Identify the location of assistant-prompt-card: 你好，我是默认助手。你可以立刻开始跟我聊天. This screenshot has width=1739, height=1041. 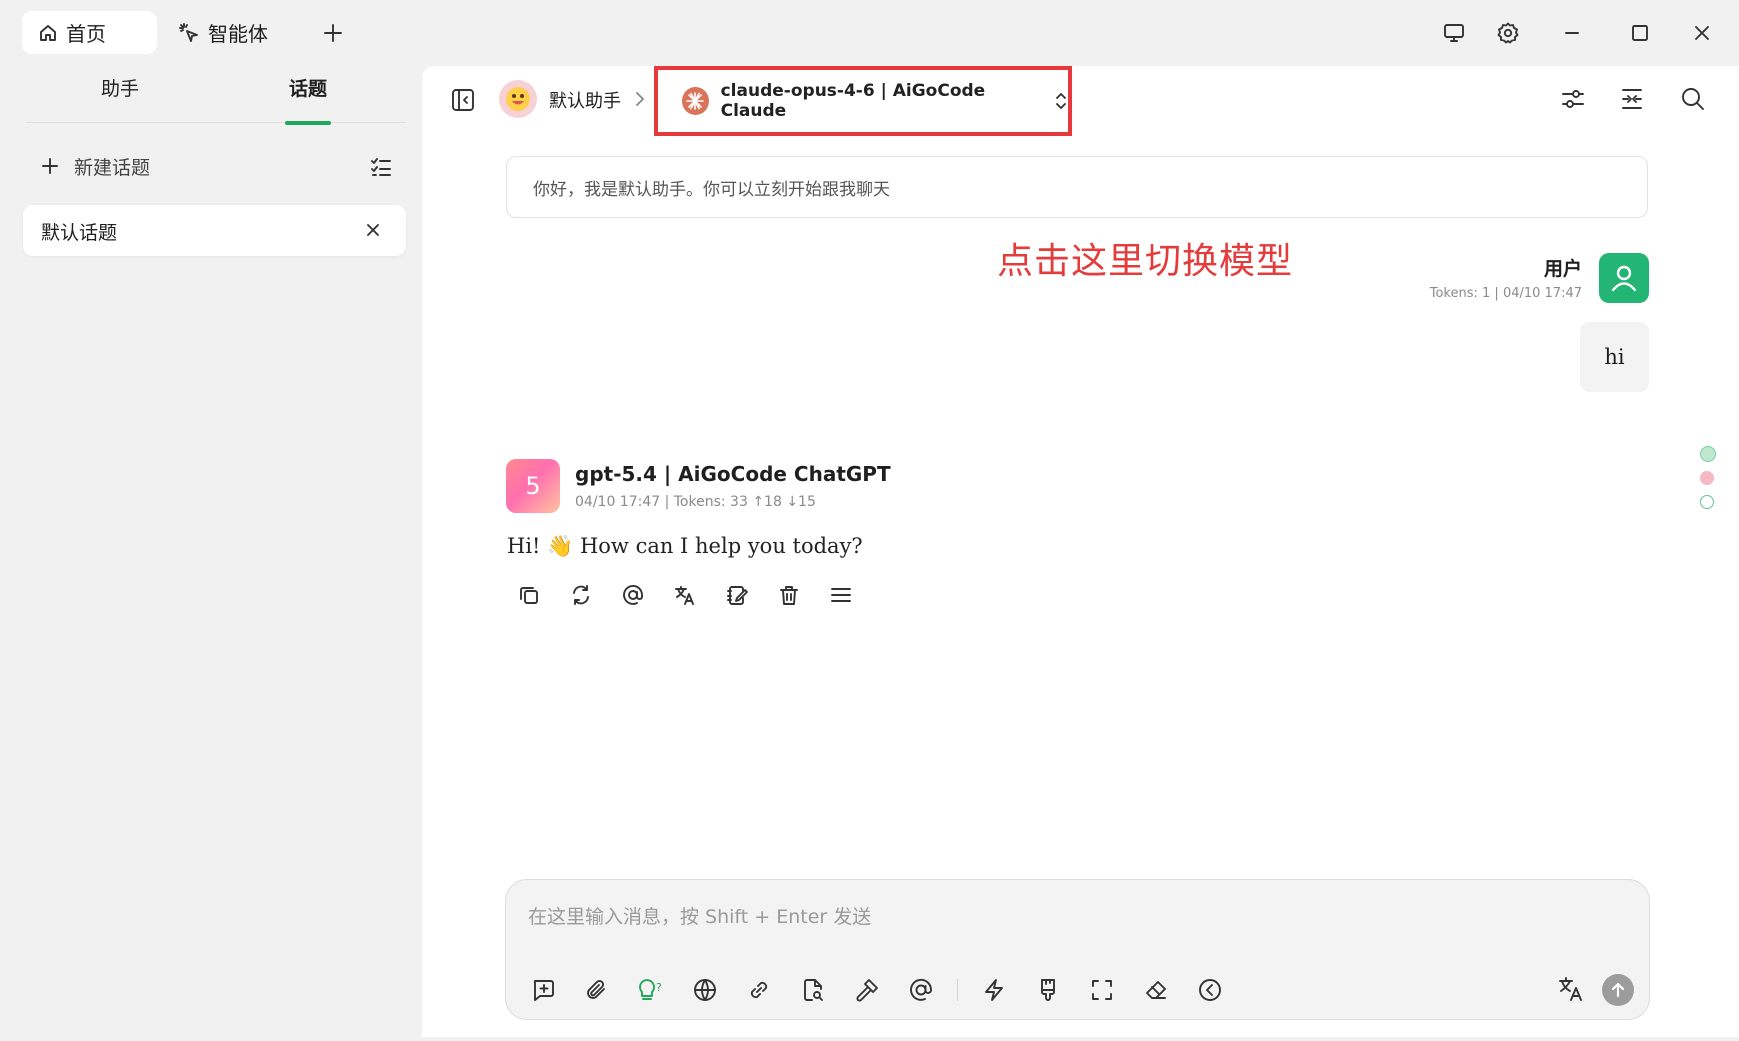
(1077, 187).